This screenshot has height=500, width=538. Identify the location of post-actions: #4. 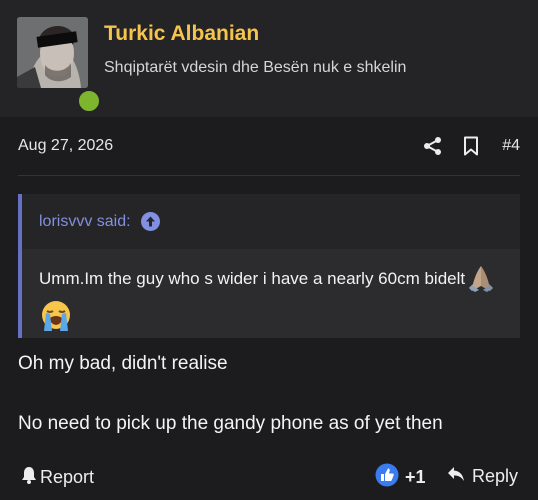
(463, 146).